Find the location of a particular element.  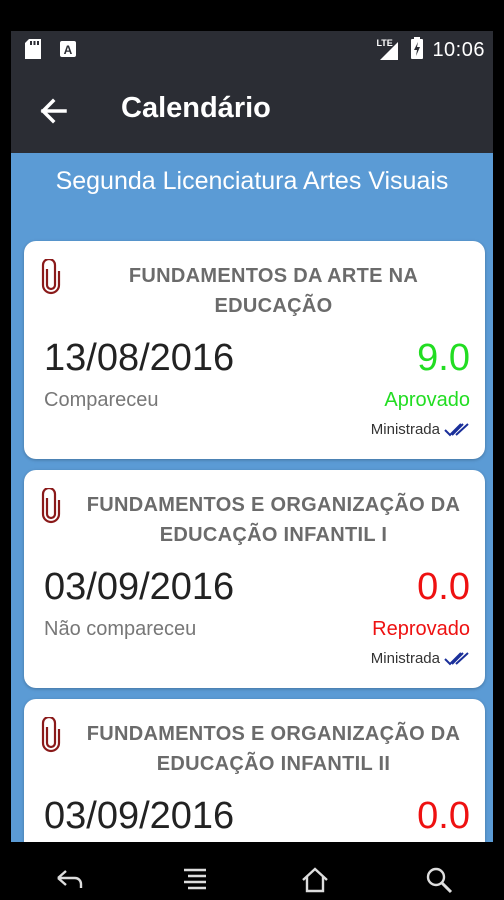

status-time: 10:06 is located at coordinates (458, 50).